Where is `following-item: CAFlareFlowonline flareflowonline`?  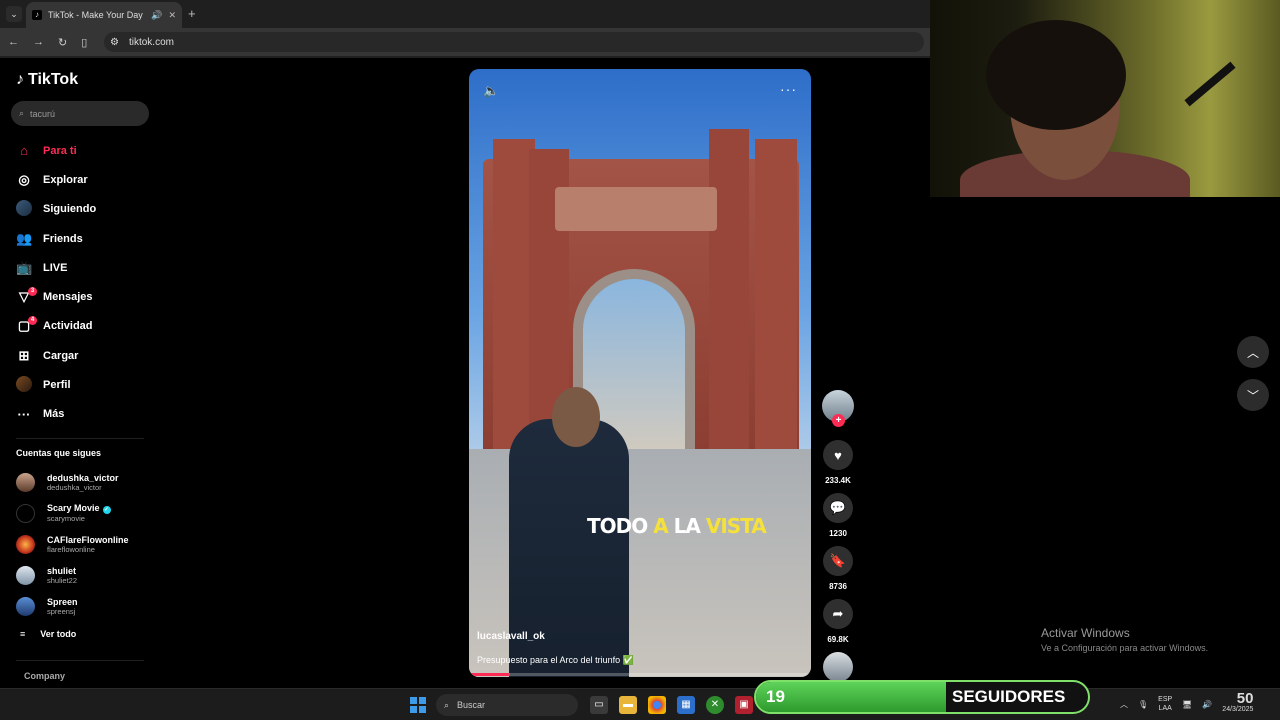 following-item: CAFlareFlowonline flareflowonline is located at coordinates (86, 544).